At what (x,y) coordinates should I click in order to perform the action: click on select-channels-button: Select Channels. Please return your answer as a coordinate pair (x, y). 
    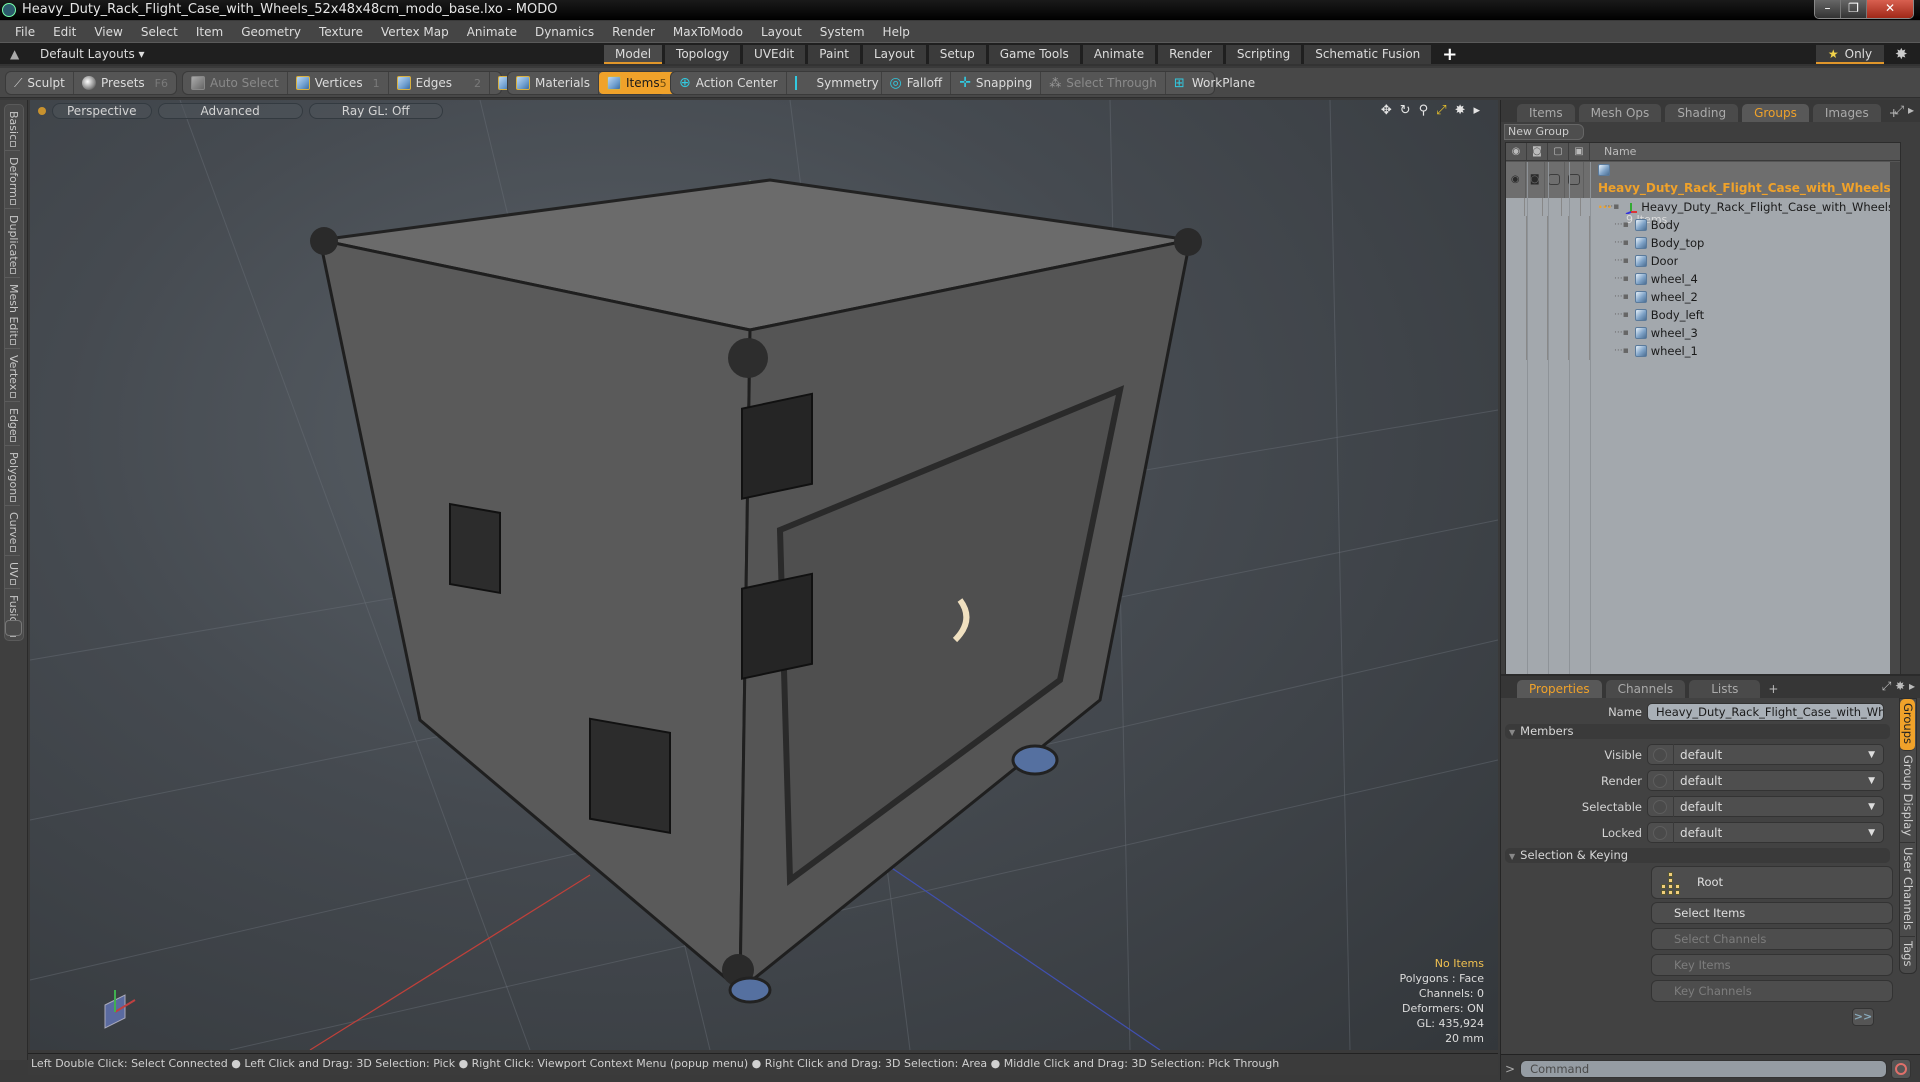
    Looking at the image, I should click on (1772, 939).